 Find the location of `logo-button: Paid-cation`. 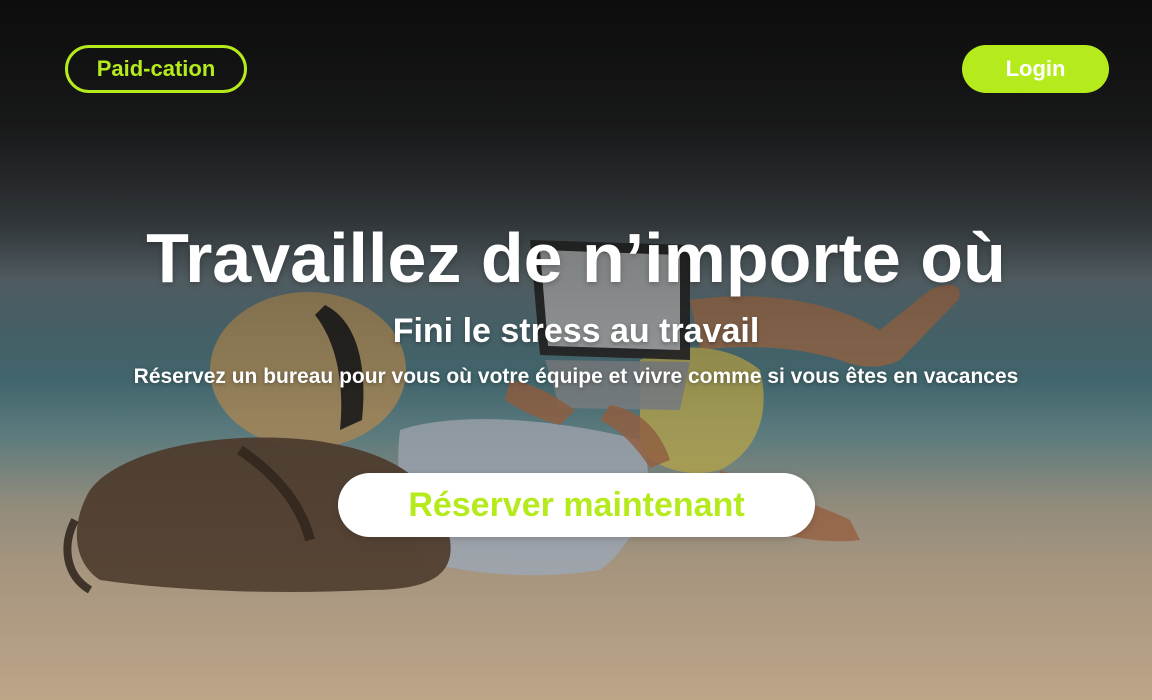

logo-button: Paid-cation is located at coordinates (156, 69).